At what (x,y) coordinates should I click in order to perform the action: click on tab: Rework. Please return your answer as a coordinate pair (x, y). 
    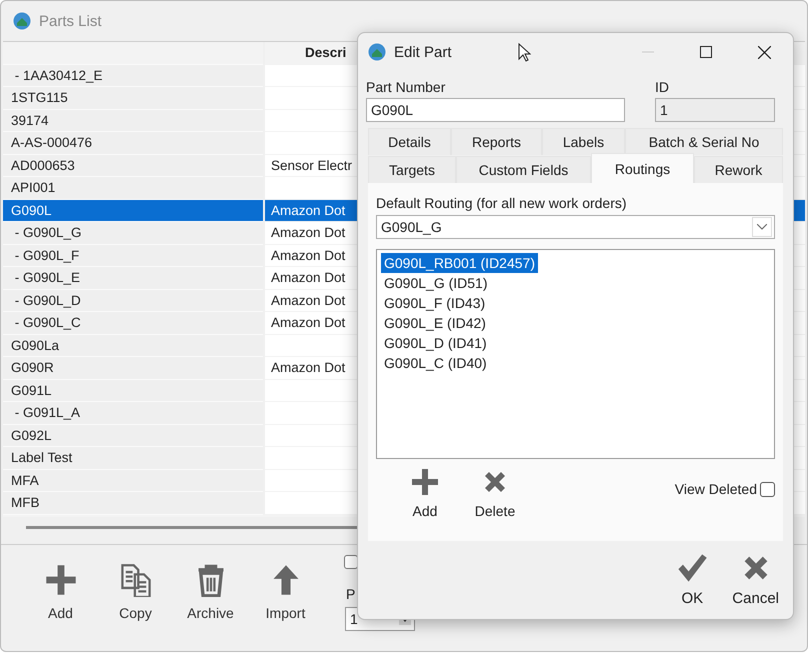
    Looking at the image, I should click on (738, 169).